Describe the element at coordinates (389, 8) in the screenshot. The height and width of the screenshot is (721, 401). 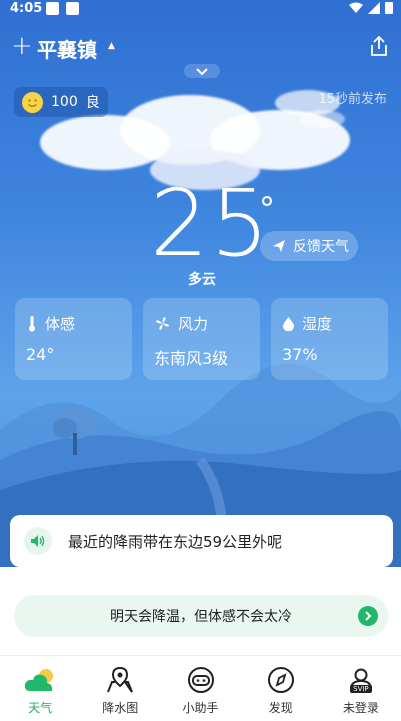
I see `battery-icon` at that location.